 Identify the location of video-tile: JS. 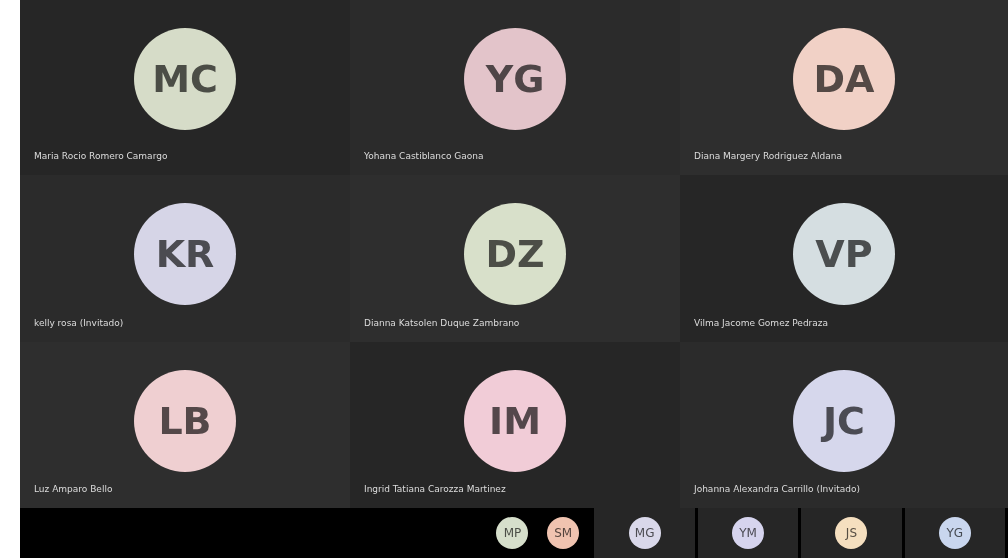
(851, 533).